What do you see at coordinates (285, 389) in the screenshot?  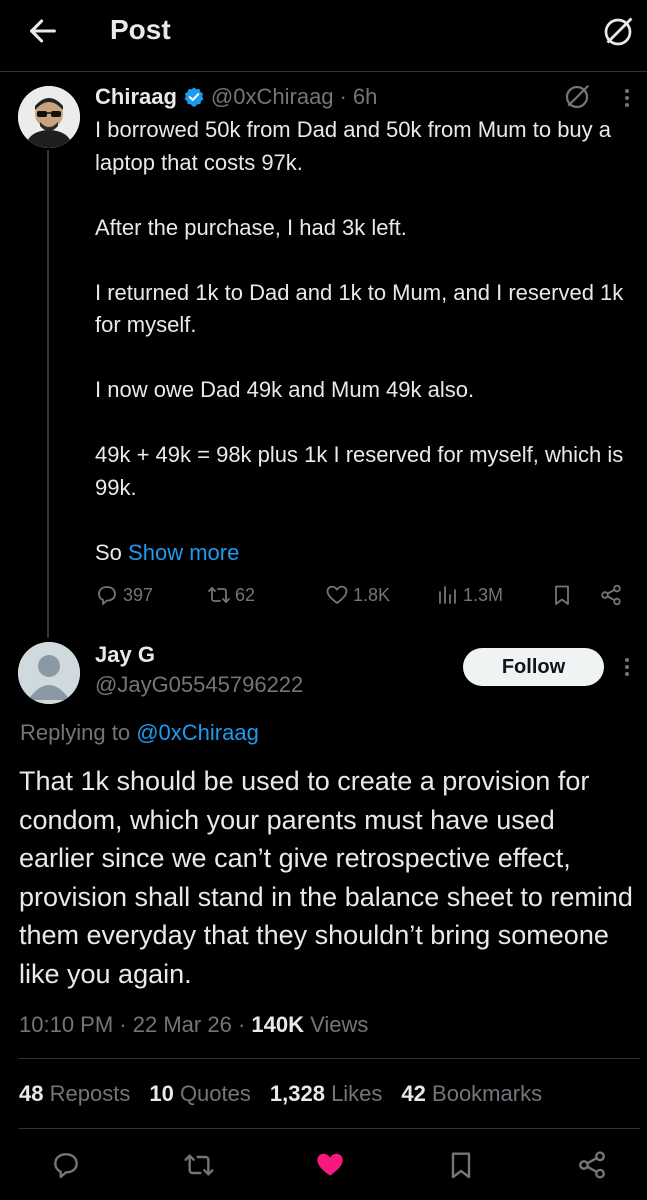 I see `post-line: I now owe Dad 49k and Mum 49k also.` at bounding box center [285, 389].